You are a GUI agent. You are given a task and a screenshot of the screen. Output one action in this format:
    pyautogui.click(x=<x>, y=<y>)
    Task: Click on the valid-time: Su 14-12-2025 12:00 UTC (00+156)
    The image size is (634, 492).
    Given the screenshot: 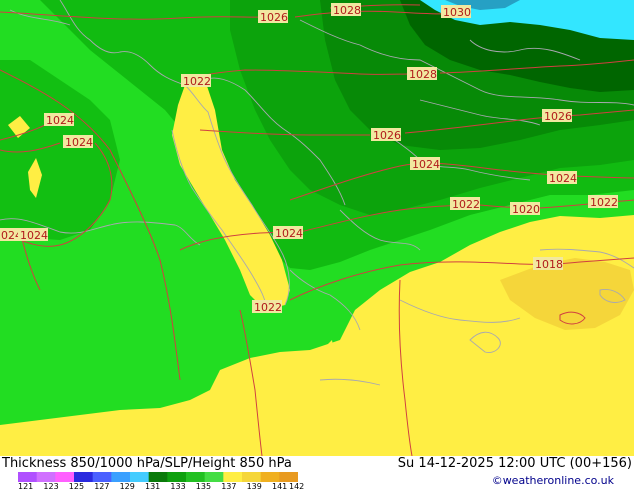 What is the action you would take?
    pyautogui.click(x=514, y=463)
    